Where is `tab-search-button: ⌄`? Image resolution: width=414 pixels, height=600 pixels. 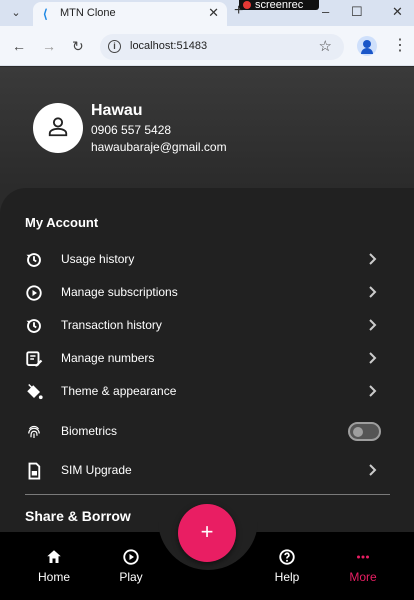 tab-search-button: ⌄ is located at coordinates (16, 13).